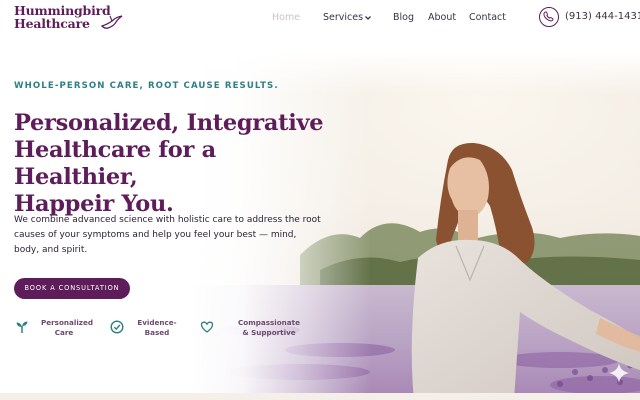 Image resolution: width=640 pixels, height=400 pixels. Describe the element at coordinates (64, 332) in the screenshot. I see `feature-label-line2: Care` at that location.